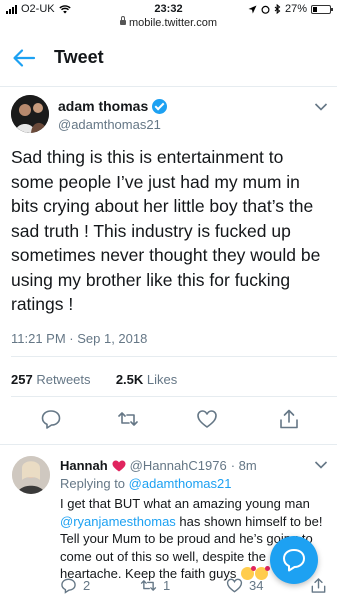 The image size is (337, 600). Describe the element at coordinates (79, 57) in the screenshot. I see `page-title: Tweet` at that location.